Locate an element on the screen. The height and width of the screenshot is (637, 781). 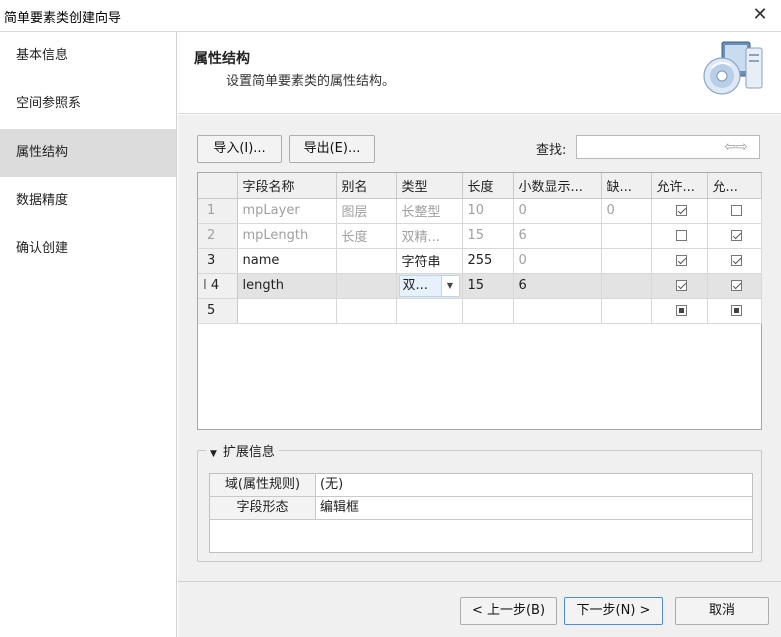
length-cell: 255 is located at coordinates (488, 261).